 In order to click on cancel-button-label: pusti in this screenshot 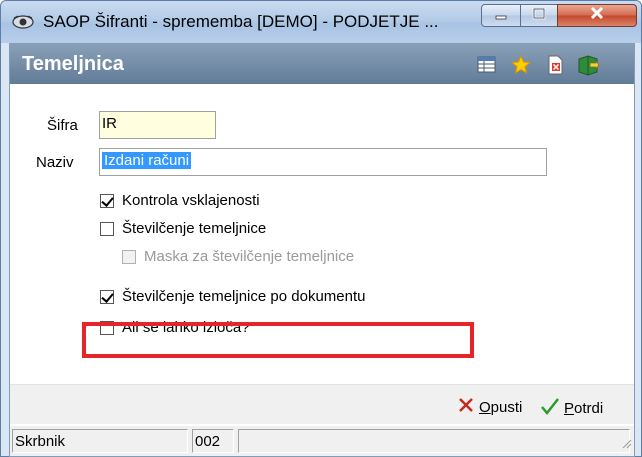, I will do `click(506, 407)`.